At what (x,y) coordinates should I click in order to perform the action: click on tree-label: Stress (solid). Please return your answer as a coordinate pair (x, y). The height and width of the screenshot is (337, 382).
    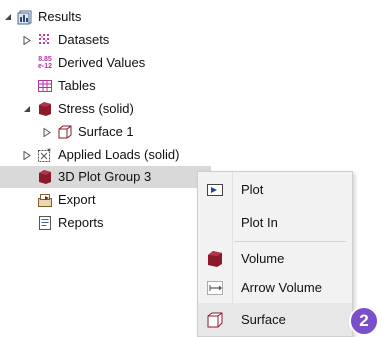
    Looking at the image, I should click on (96, 108).